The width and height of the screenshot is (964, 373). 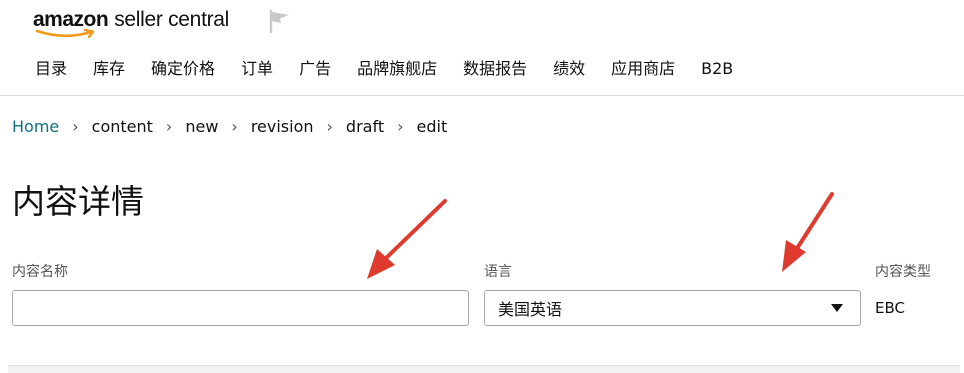 I want to click on nav-item-appstore: 应用商店, so click(x=643, y=69).